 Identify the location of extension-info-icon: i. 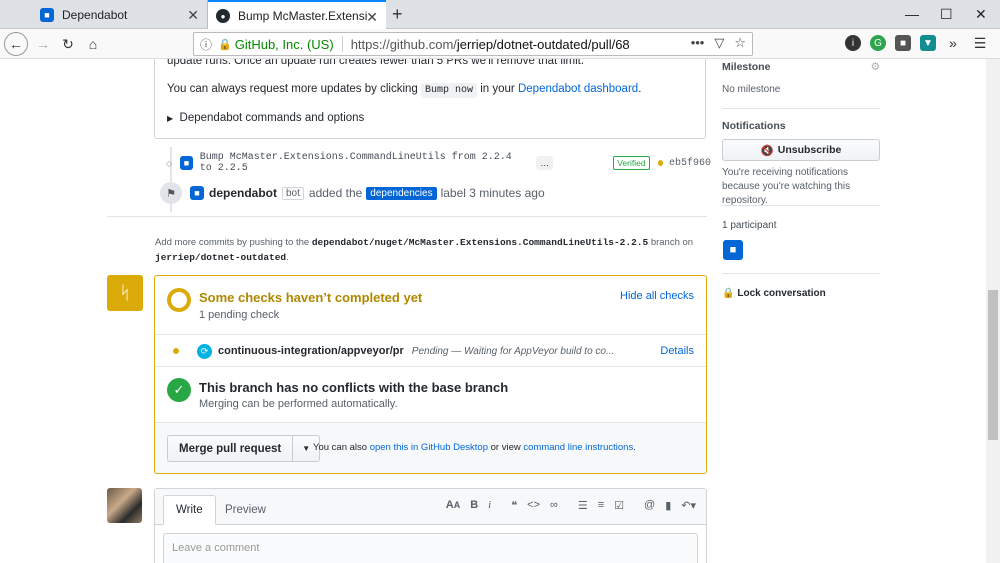
(853, 43).